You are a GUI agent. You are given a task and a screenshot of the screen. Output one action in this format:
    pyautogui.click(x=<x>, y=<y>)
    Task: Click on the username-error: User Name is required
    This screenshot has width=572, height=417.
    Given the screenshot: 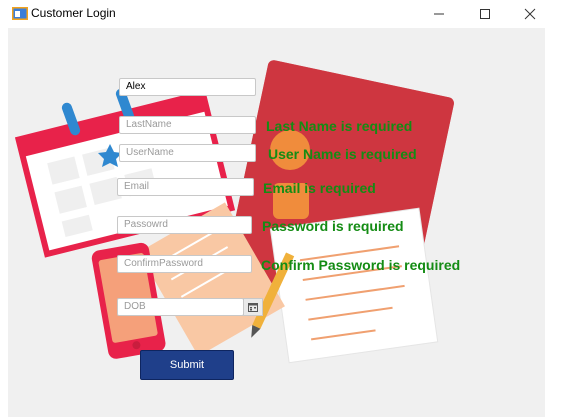 What is the action you would take?
    pyautogui.click(x=342, y=154)
    